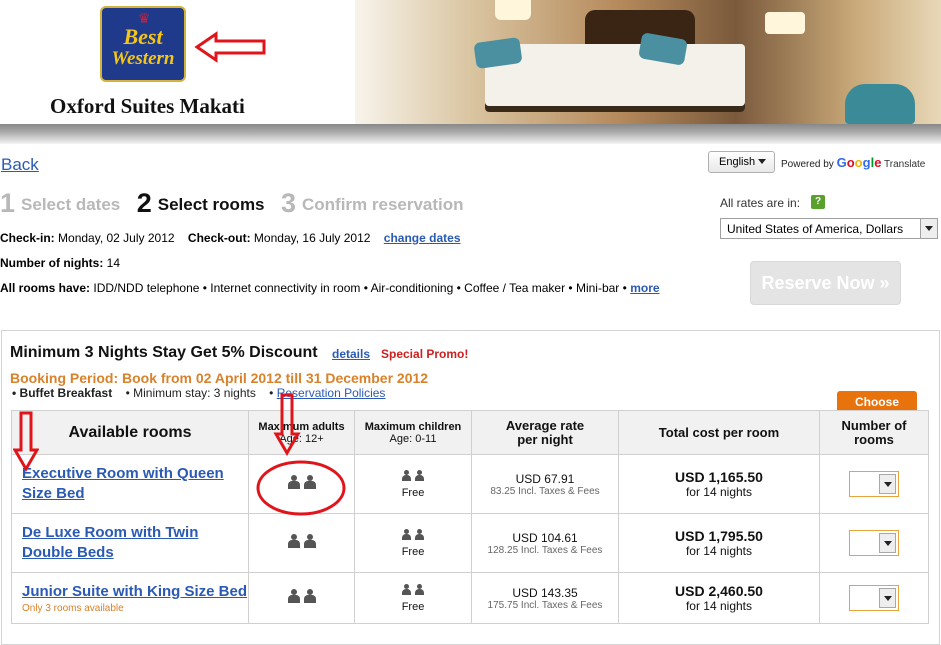  I want to click on average-rate-cell: USD 143.35 175.75 Incl. Taxes & Fees, so click(545, 598).